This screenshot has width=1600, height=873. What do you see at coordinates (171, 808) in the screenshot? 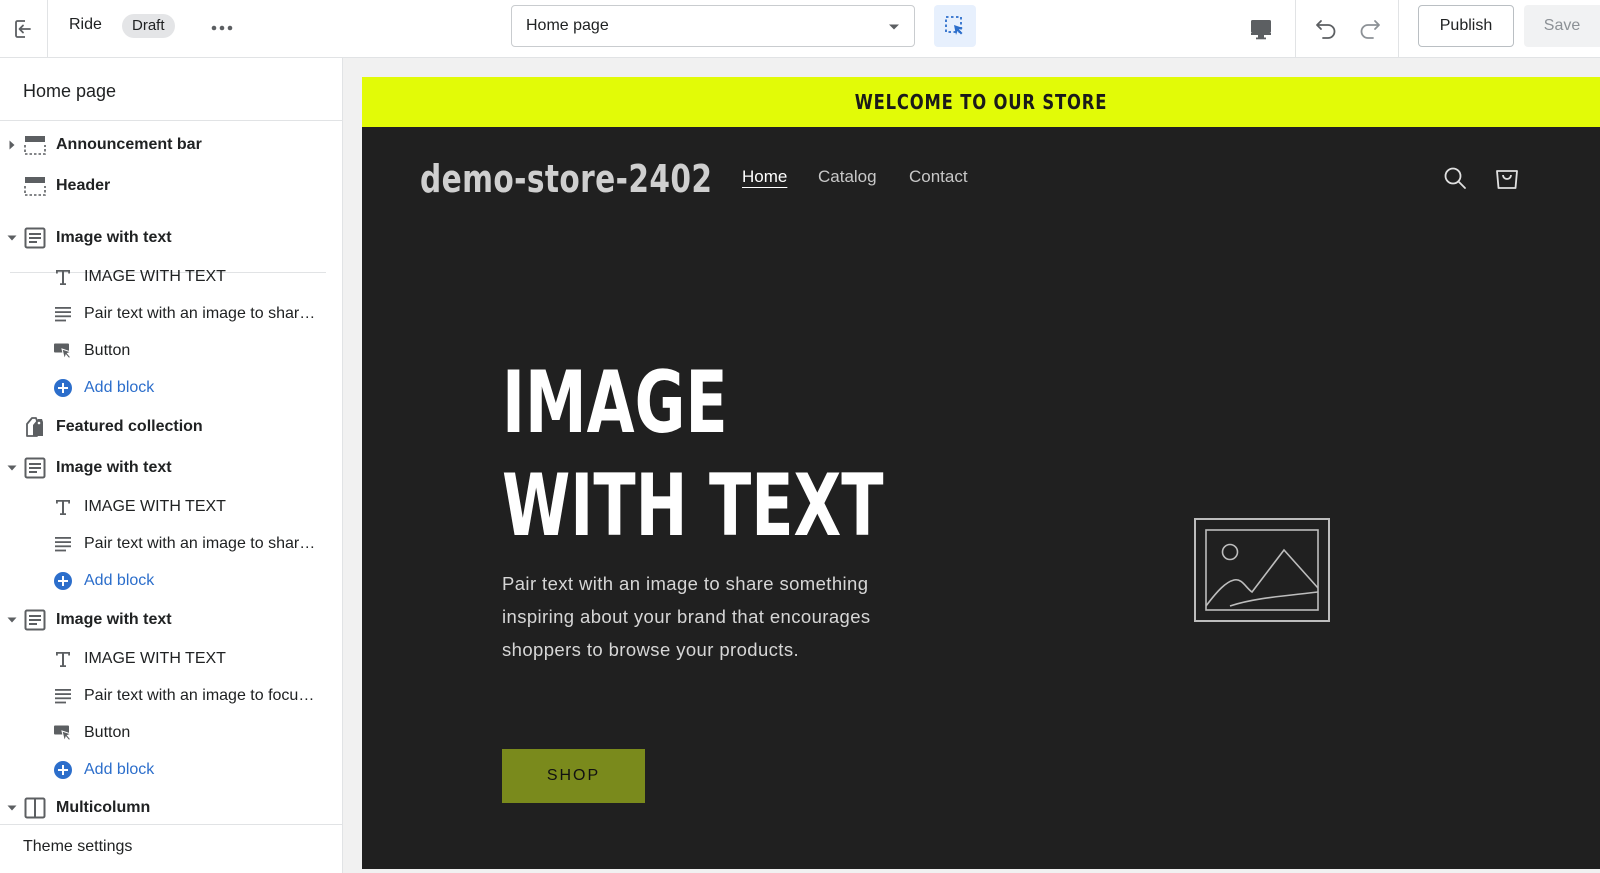
I see `section-multicolumn: Multicolumn` at bounding box center [171, 808].